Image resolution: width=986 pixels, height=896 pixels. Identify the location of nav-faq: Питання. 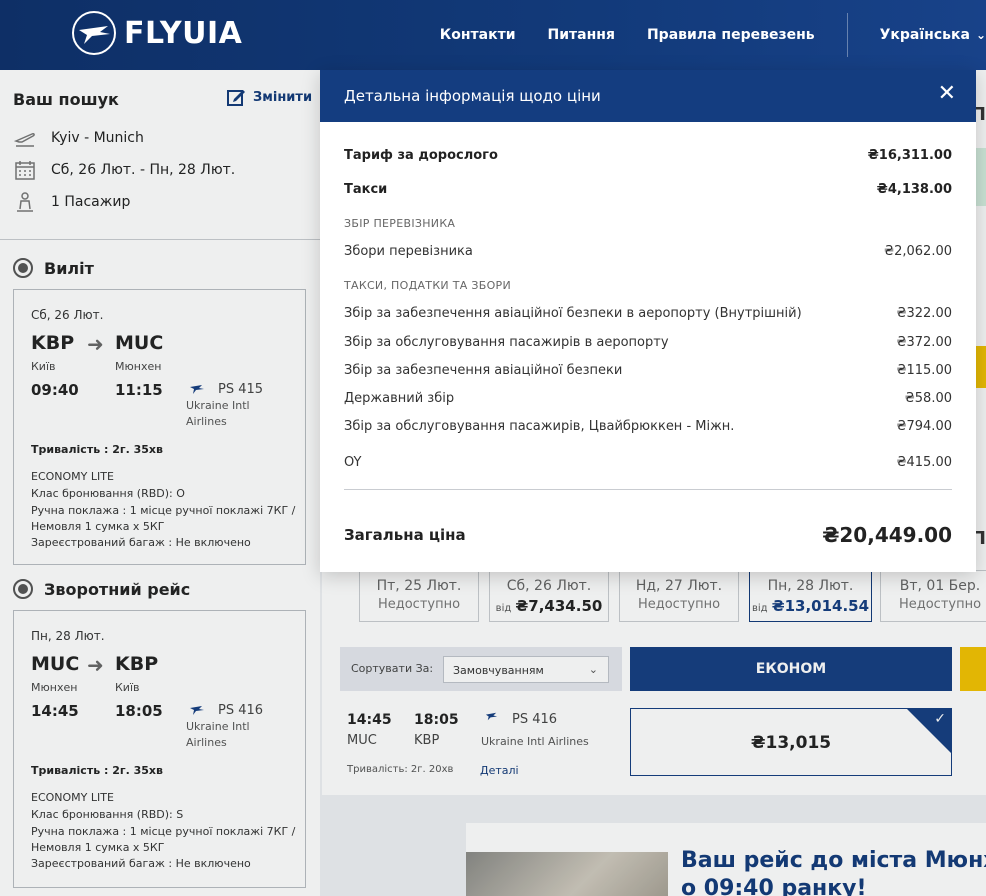
(581, 35).